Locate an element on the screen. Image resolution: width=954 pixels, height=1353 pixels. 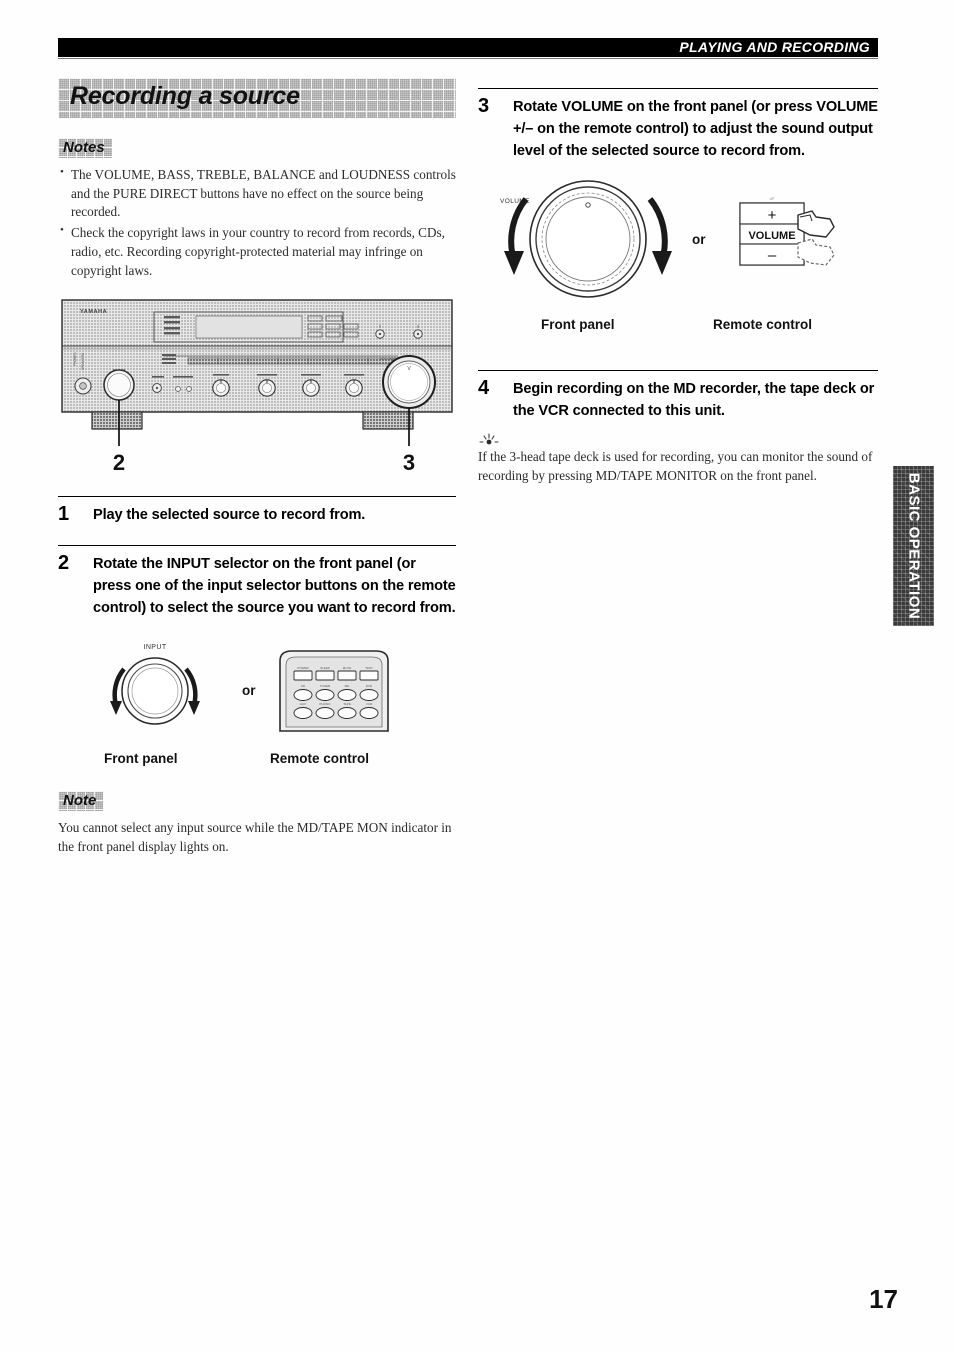
svg-text: MD is located at coordinates (347, 686).